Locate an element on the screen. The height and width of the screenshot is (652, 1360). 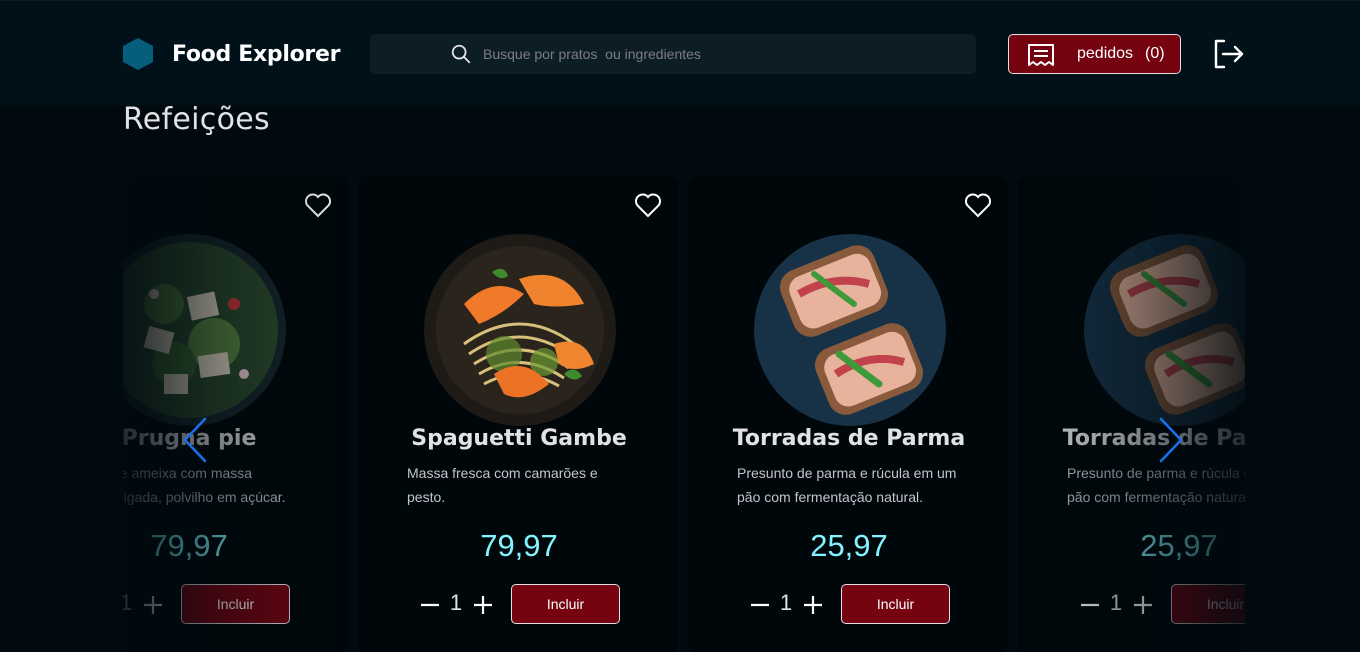
logout-icon is located at coordinates (1228, 54).